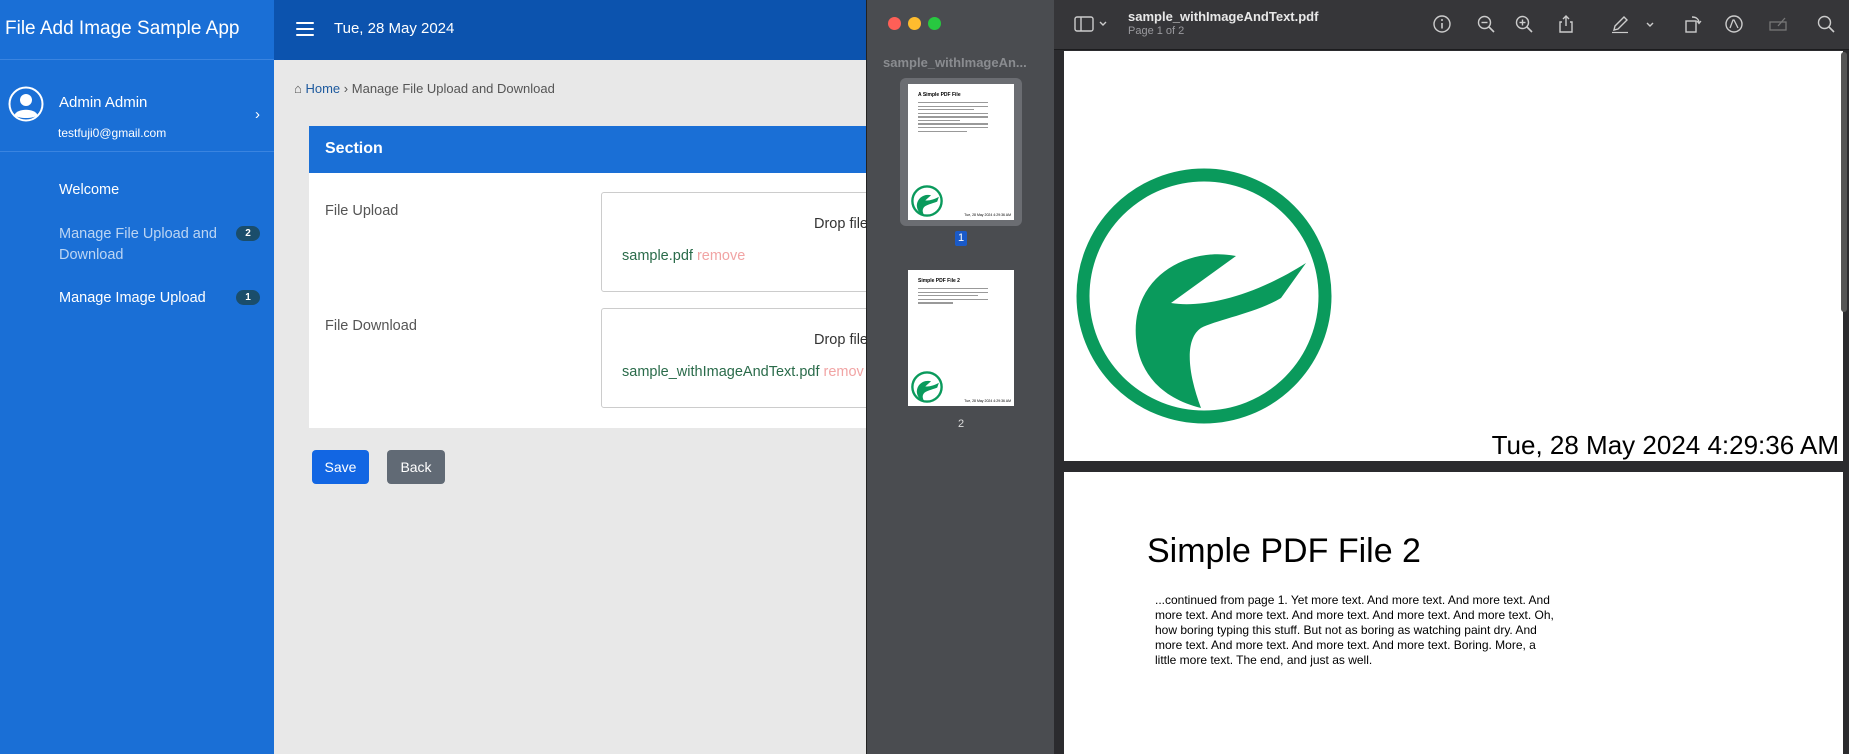 The width and height of the screenshot is (1849, 754). Describe the element at coordinates (843, 372) in the screenshot. I see `remove-file-link: remov` at that location.